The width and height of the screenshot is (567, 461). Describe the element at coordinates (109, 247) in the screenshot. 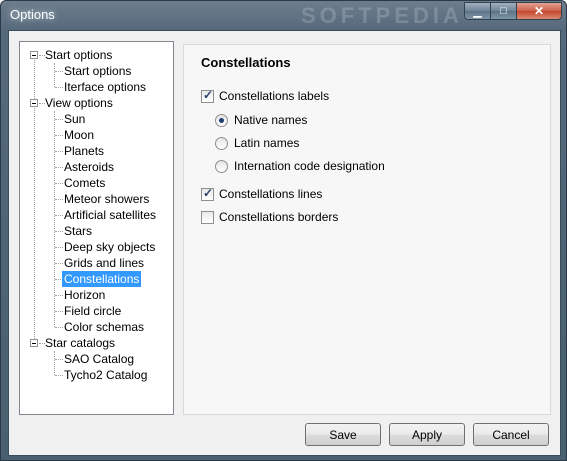

I see `tree-item-deep-sky-objects: Deep sky objects` at that location.